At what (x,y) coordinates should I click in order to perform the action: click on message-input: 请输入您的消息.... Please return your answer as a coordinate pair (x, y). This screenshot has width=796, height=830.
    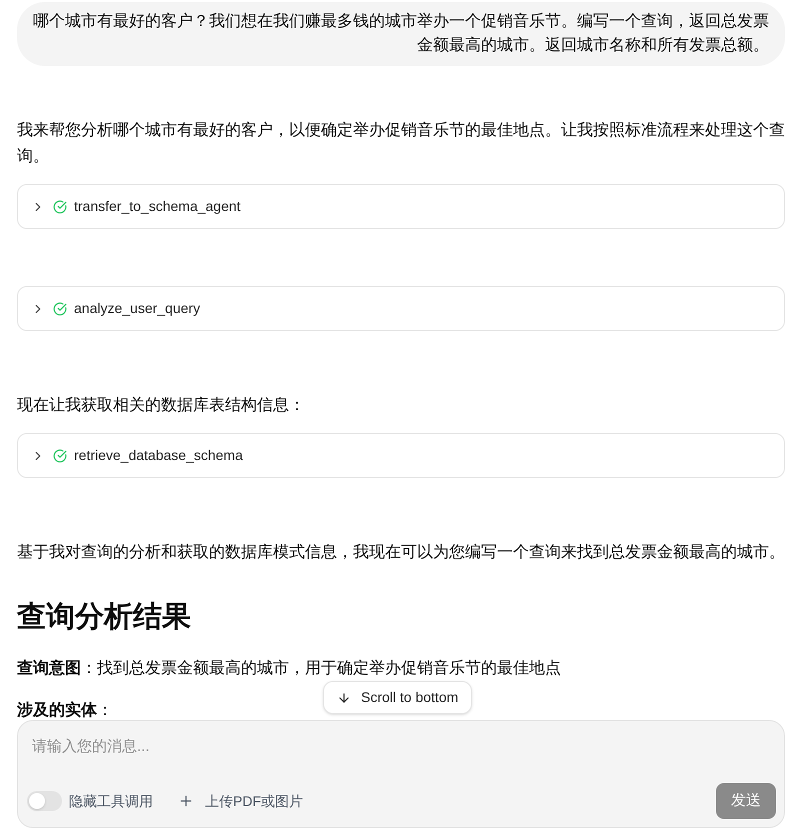
    Looking at the image, I should click on (401, 750).